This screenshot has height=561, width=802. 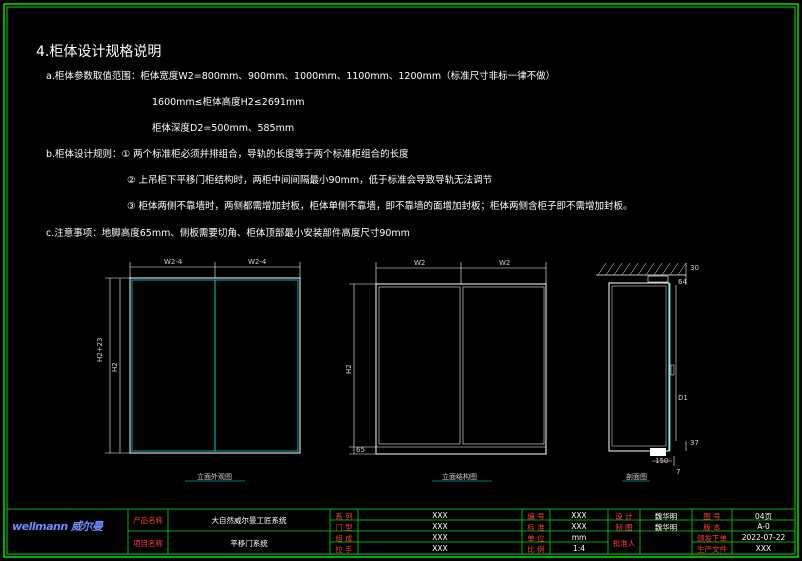 What do you see at coordinates (666, 516) in the screenshot?
I see `tb-designer-value: 魏华明` at bounding box center [666, 516].